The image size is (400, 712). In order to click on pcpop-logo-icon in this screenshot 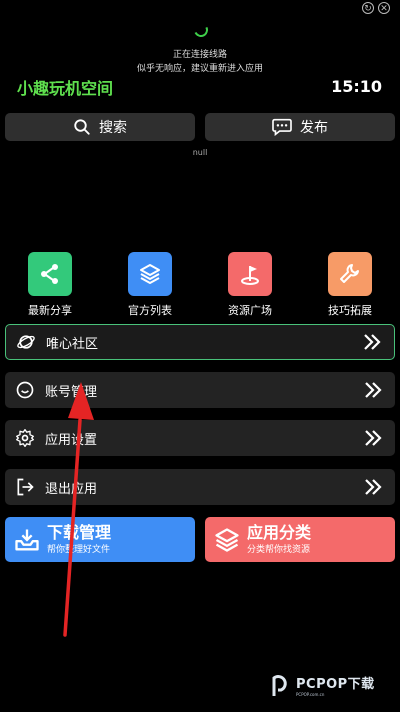, I will do `click(279, 685)`.